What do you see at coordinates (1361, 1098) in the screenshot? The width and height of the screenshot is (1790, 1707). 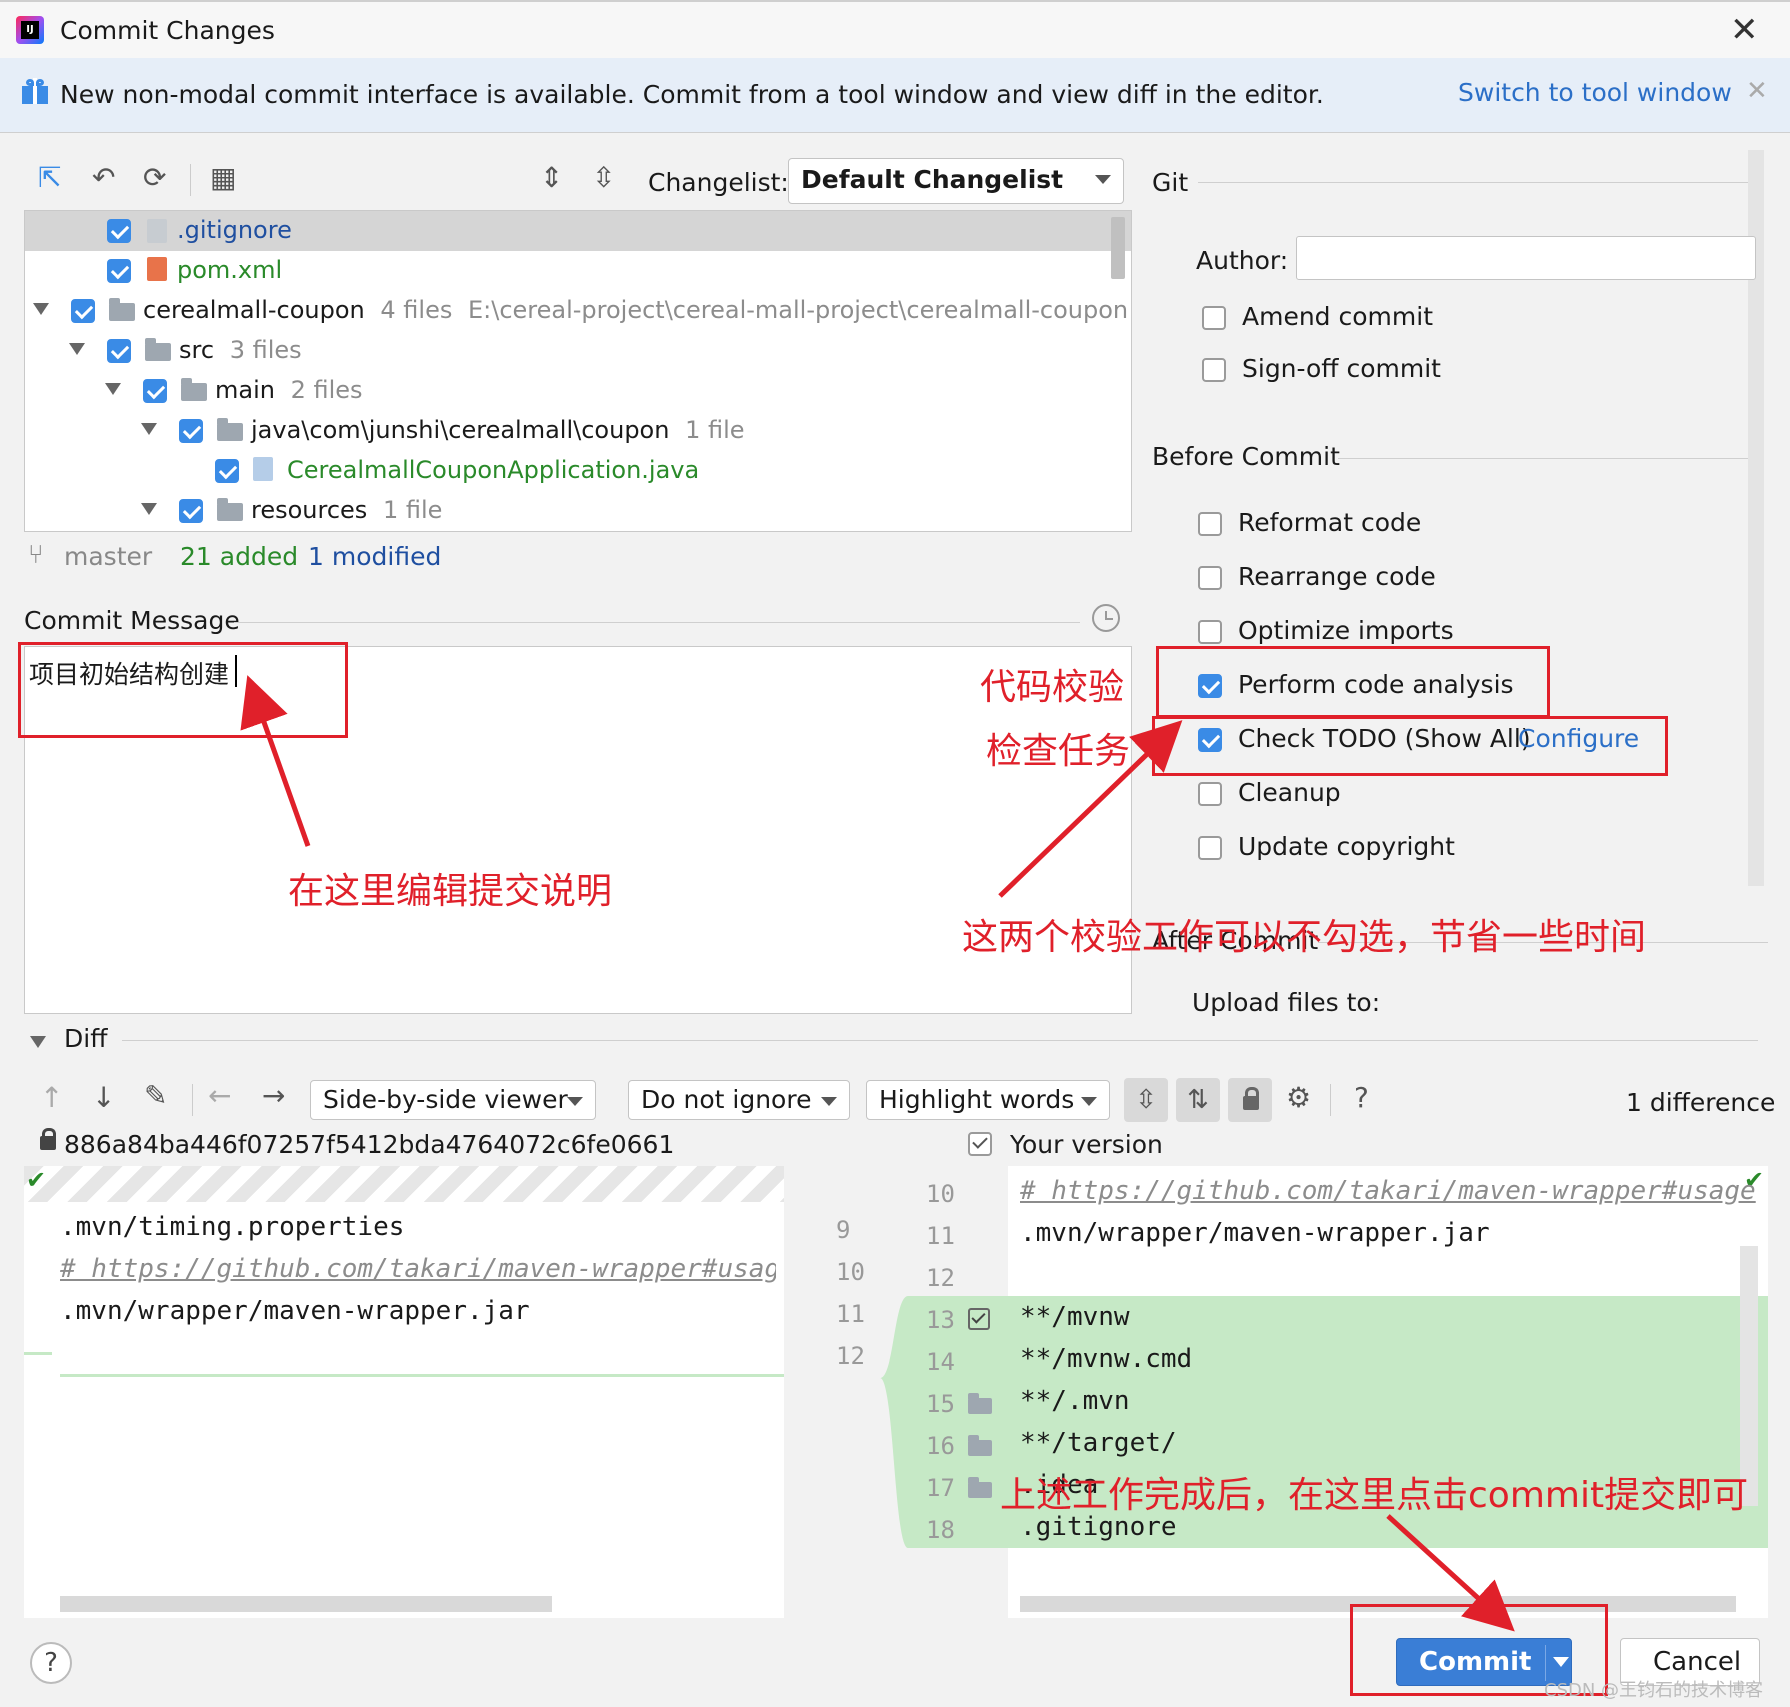 I see `help-icon: ?` at bounding box center [1361, 1098].